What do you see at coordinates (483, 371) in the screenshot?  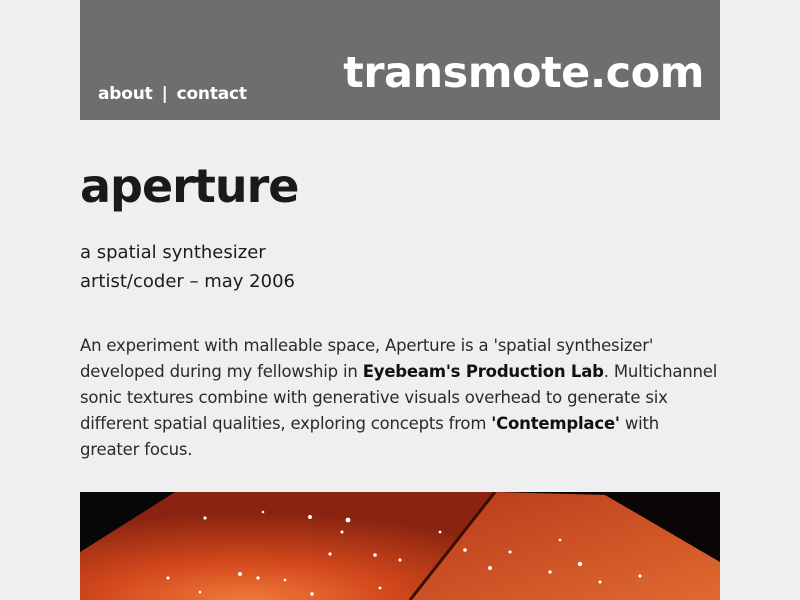 I see `eyebeam-link: Eyebeam's Production Lab` at bounding box center [483, 371].